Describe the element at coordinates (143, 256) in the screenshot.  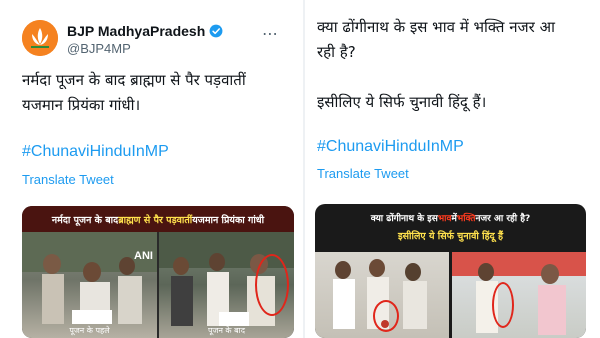
I see `ani-watermark: ANI` at that location.